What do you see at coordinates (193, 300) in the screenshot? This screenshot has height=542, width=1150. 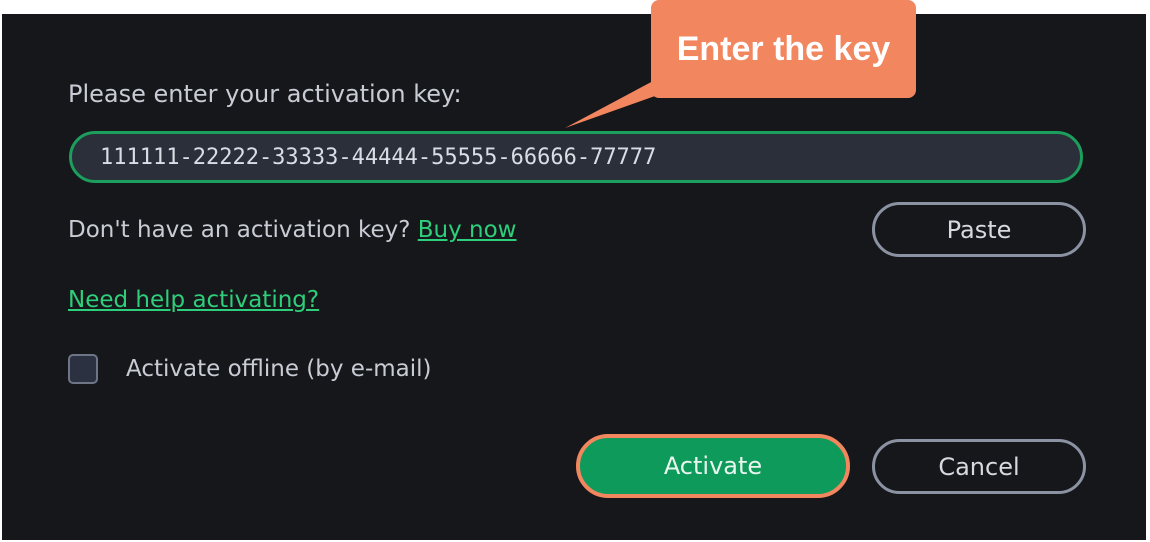 I see `help-activating-link: Need help activating?` at bounding box center [193, 300].